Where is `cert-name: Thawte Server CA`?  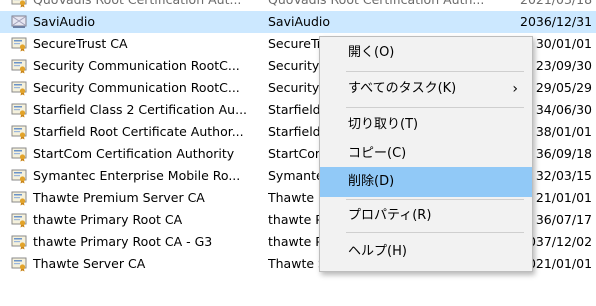 cert-name: Thawte Server CA is located at coordinates (89, 263).